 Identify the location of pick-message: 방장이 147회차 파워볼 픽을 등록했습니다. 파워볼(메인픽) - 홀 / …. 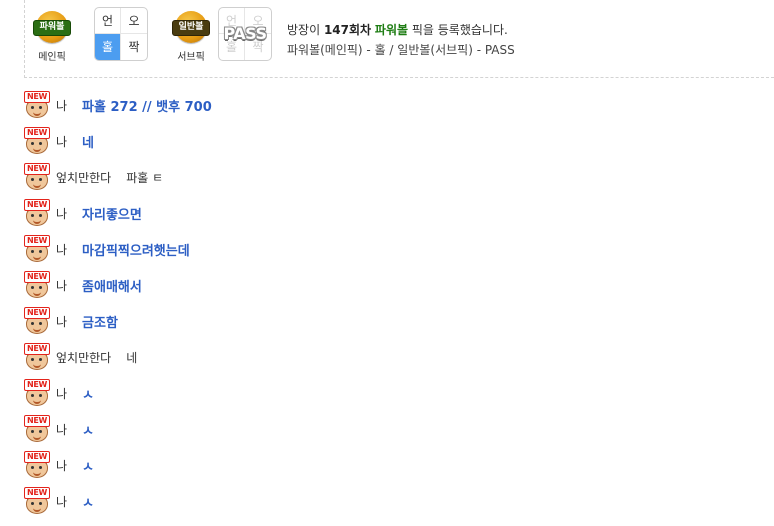
(401, 40).